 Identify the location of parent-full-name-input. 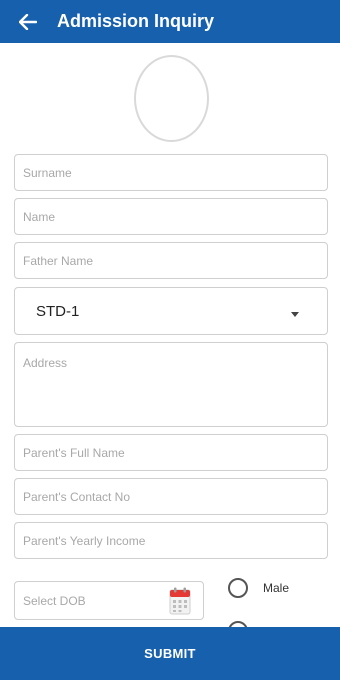
(175, 452).